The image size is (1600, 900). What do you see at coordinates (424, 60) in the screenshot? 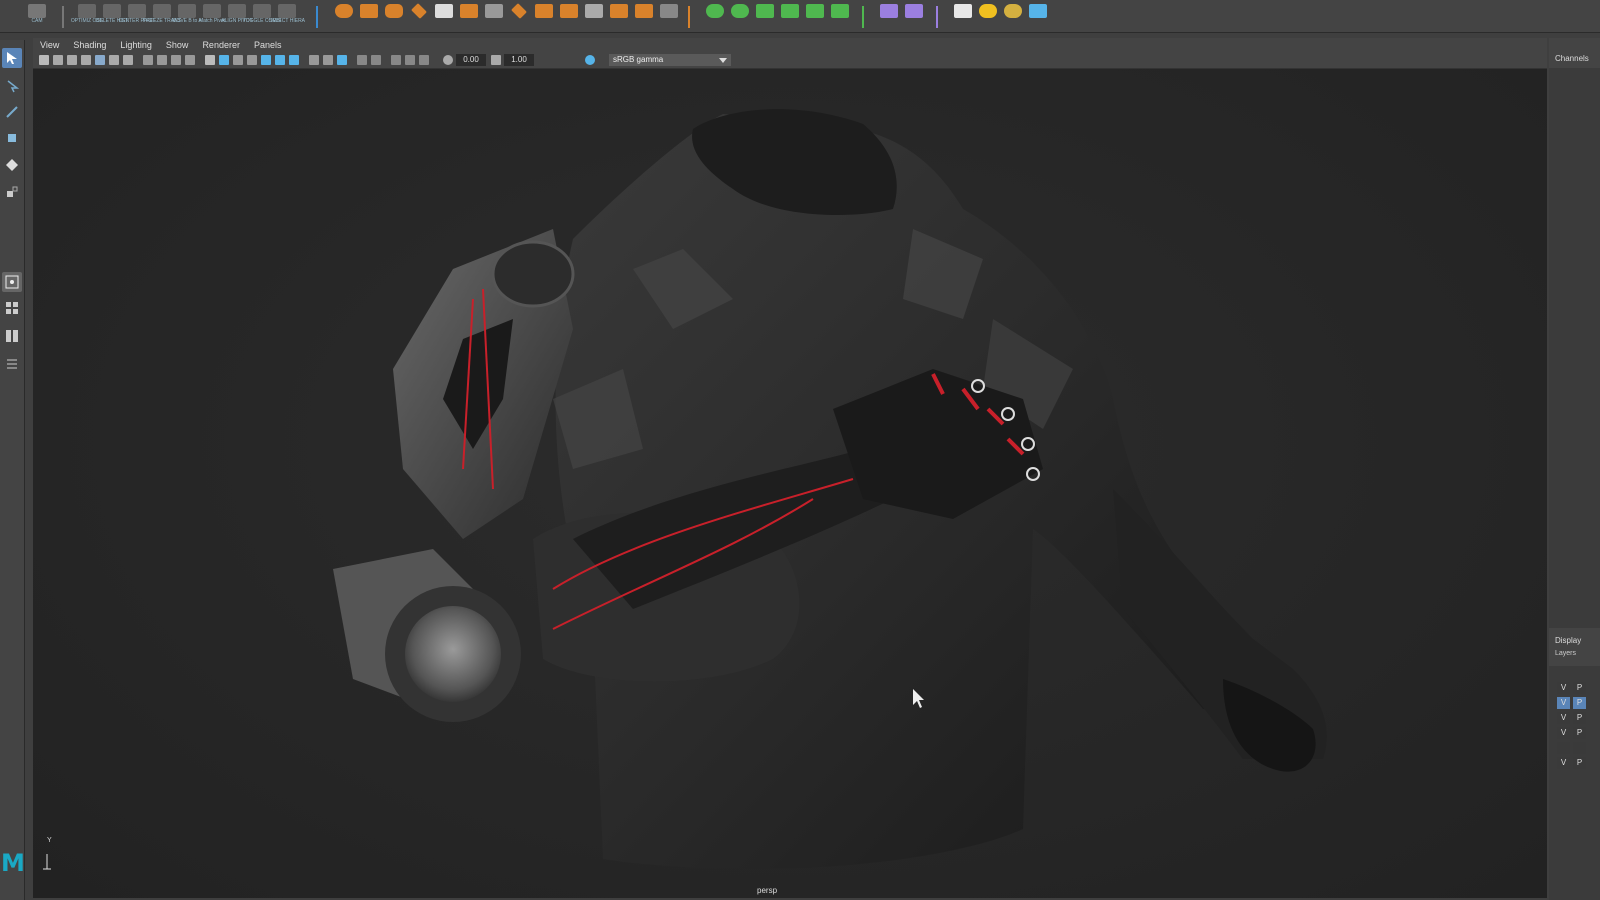
I see `camera-pan-icon` at bounding box center [424, 60].